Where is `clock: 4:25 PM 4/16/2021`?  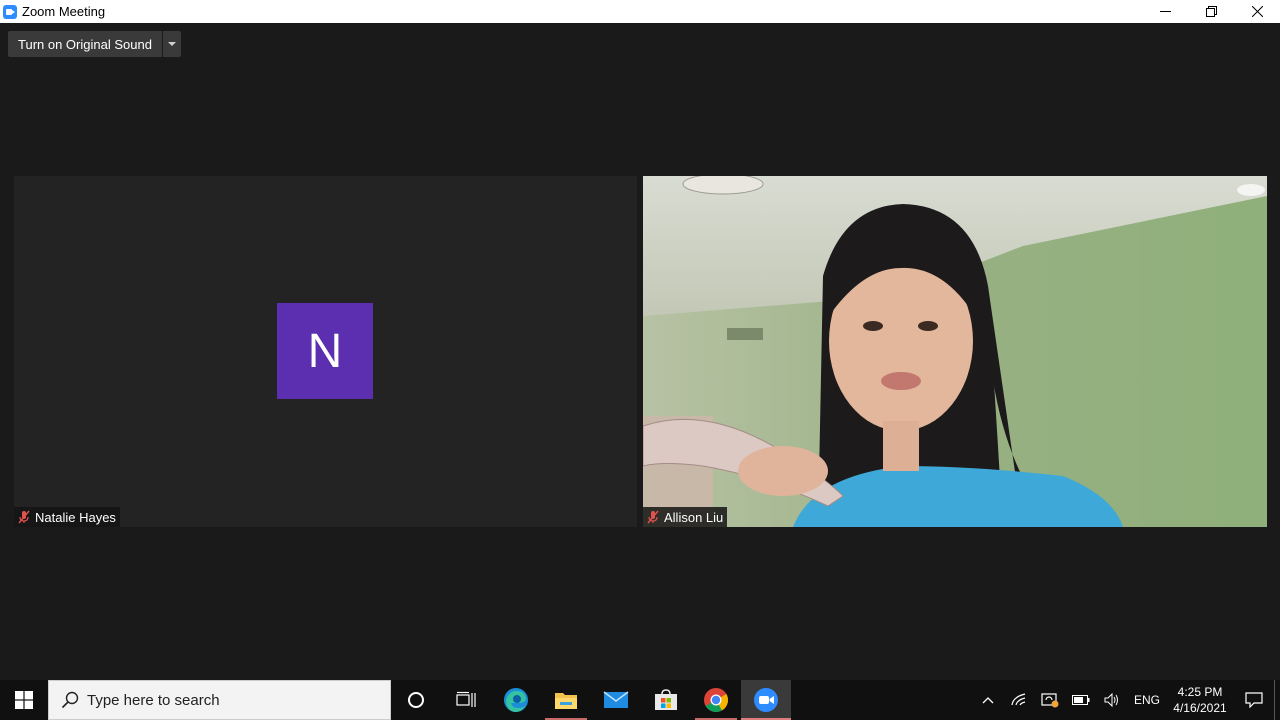
clock: 4:25 PM 4/16/2021 is located at coordinates (1200, 700).